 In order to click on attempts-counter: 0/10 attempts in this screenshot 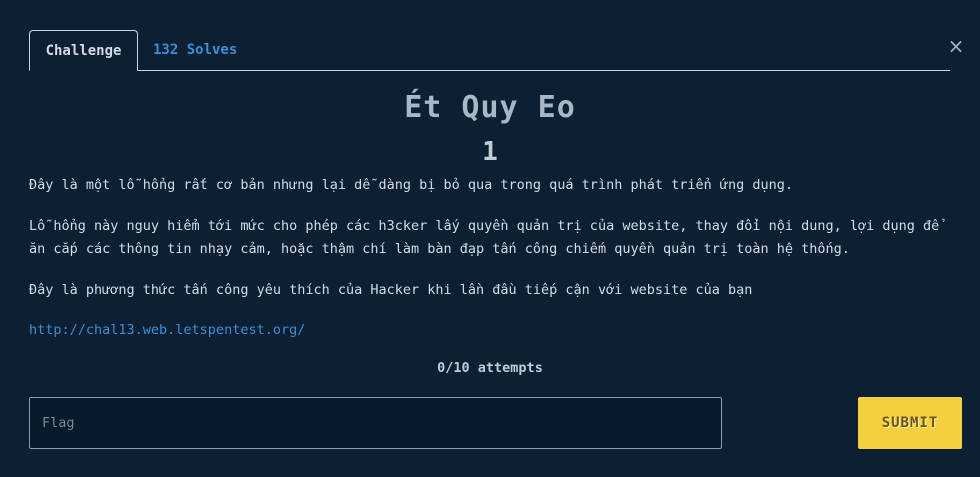, I will do `click(490, 368)`.